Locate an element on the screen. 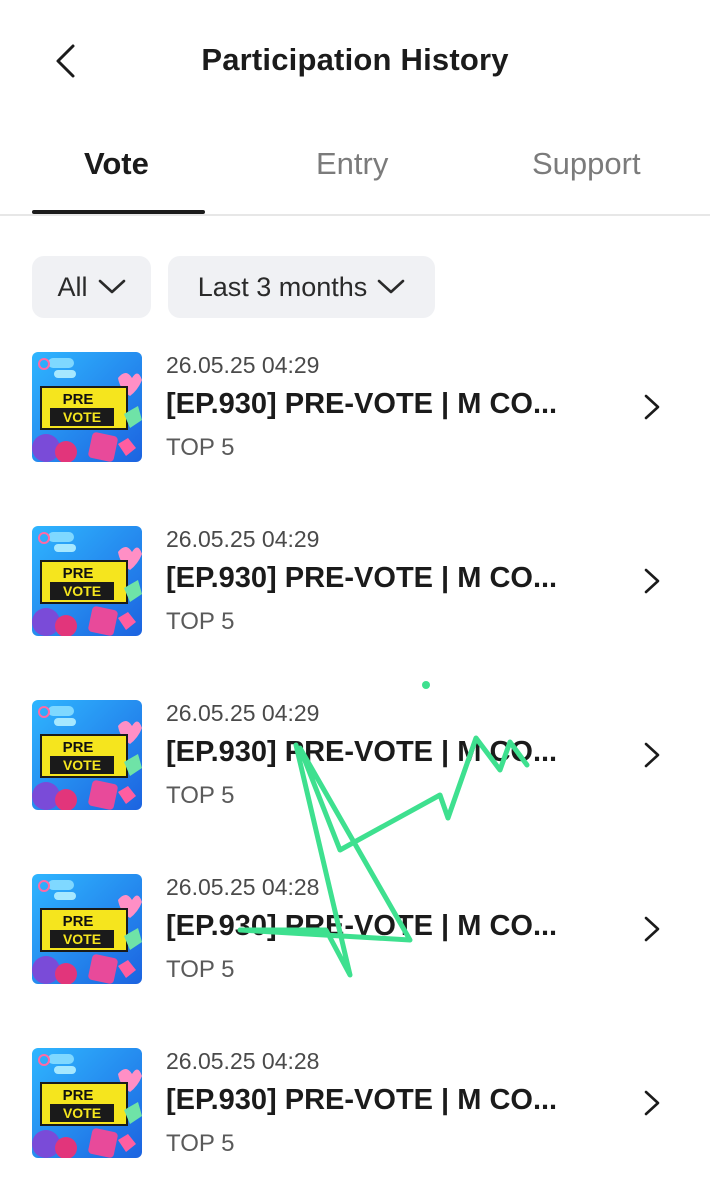 This screenshot has width=710, height=1200. period-filter-label: Last 3 months is located at coordinates (282, 286).